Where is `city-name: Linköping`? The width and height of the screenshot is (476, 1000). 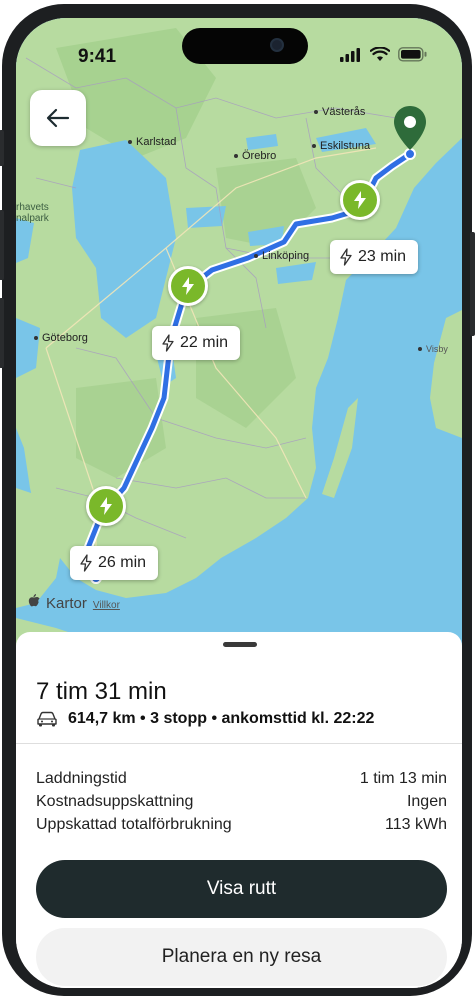 city-name: Linköping is located at coordinates (286, 256).